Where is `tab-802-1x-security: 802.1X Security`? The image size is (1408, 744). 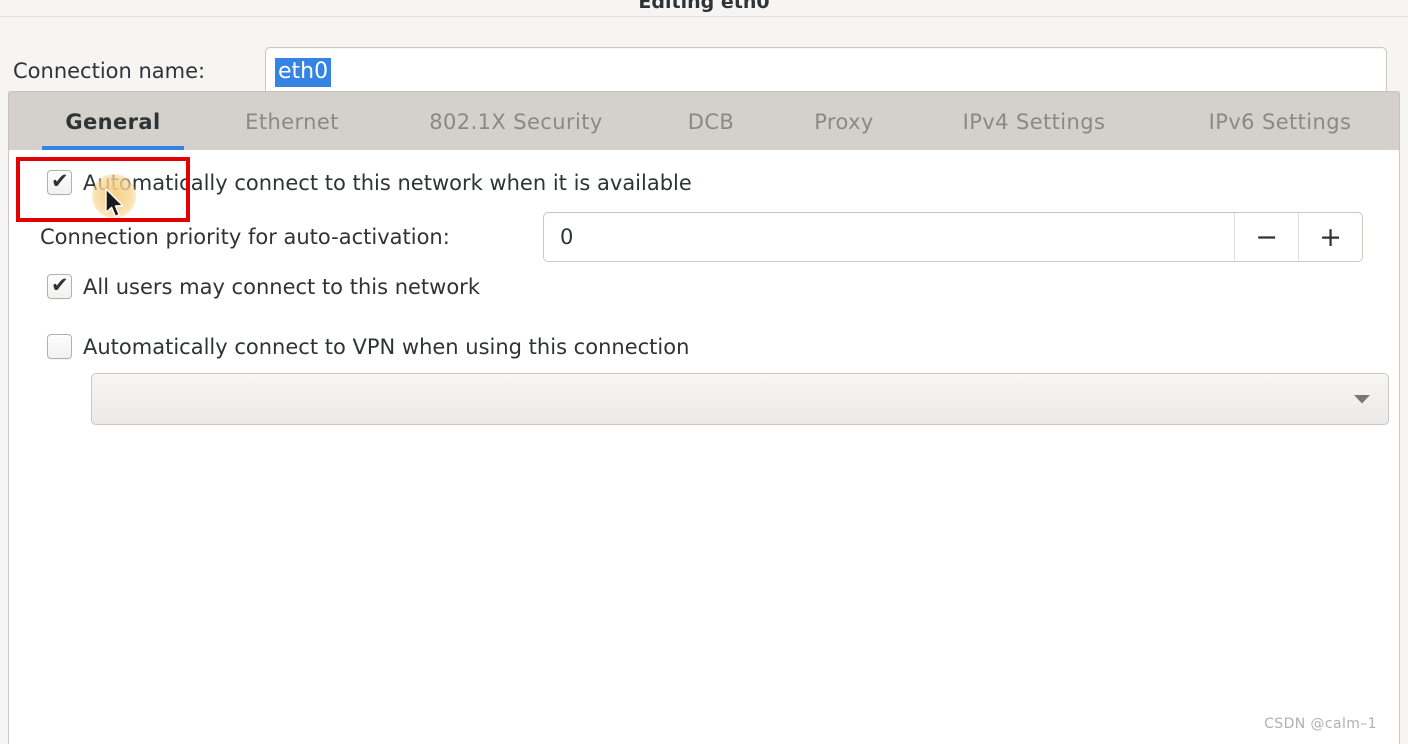 tab-802-1x-security: 802.1X Security is located at coordinates (516, 121).